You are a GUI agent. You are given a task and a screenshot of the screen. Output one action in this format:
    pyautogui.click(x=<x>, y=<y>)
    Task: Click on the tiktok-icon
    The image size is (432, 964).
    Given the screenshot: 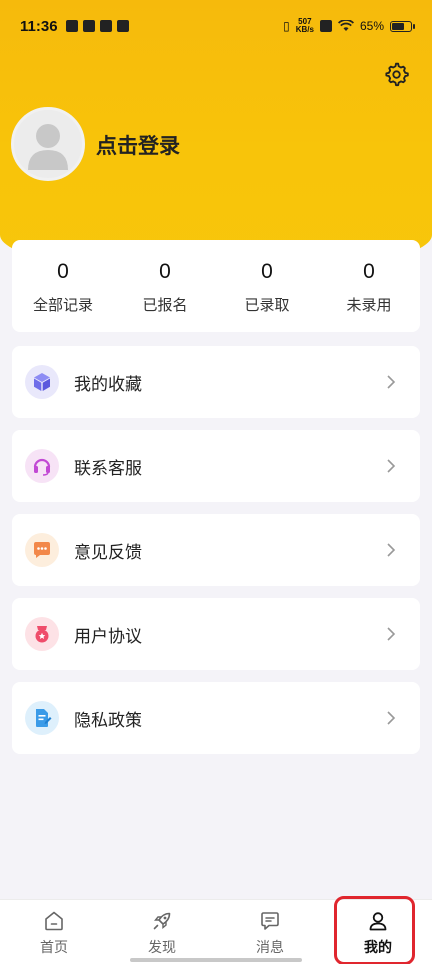 What is the action you would take?
    pyautogui.click(x=105, y=26)
    